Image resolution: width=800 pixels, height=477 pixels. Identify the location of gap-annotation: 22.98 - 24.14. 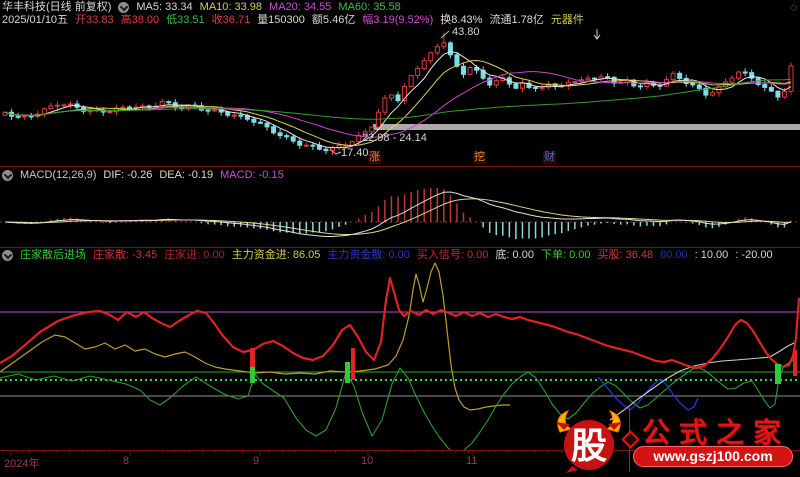
(394, 138).